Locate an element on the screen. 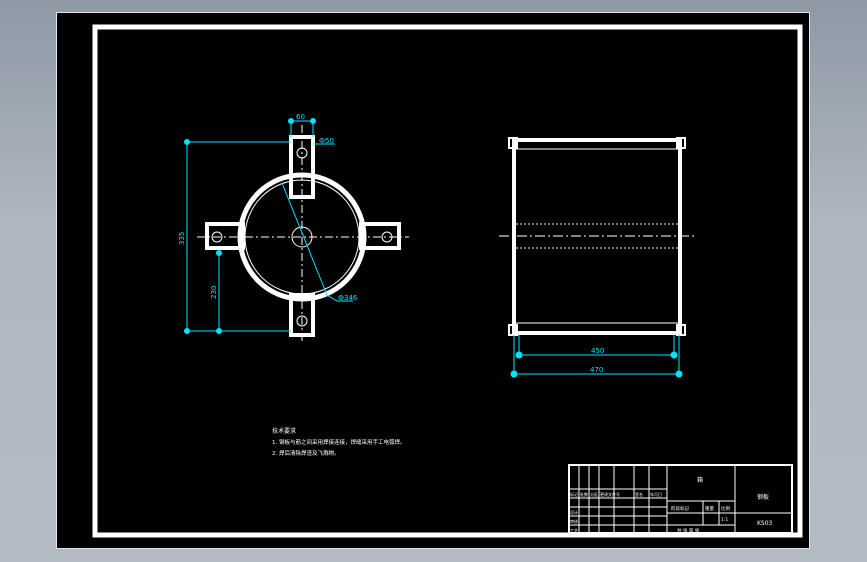  dim-top-width: 60 is located at coordinates (300, 117).